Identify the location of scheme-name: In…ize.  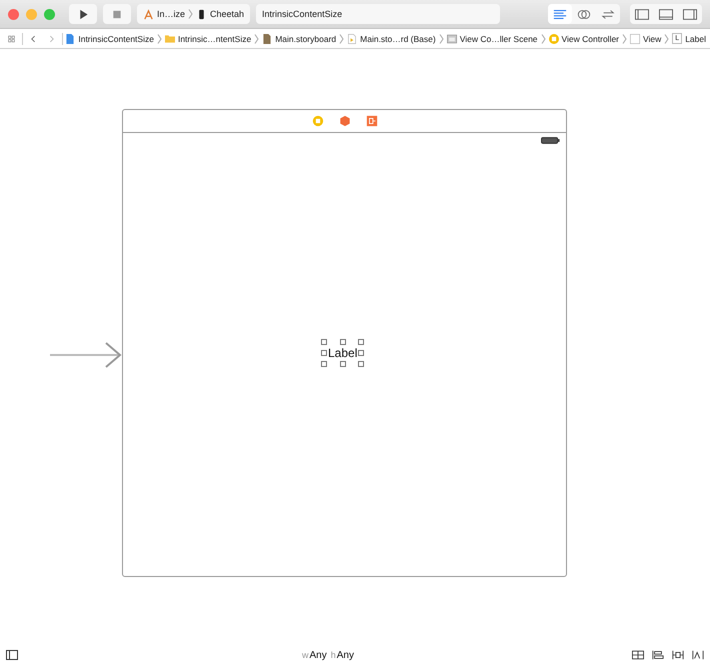
(171, 14).